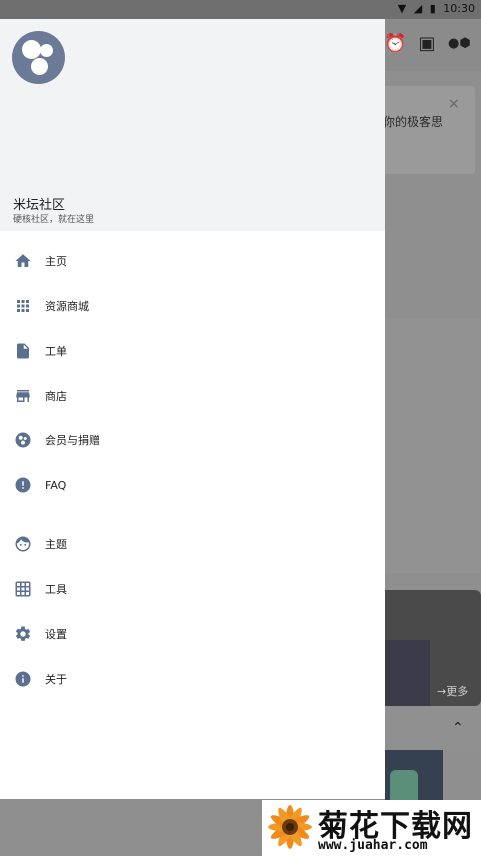 This screenshot has height=856, width=481. What do you see at coordinates (395, 44) in the screenshot?
I see `alarm-icon: ⏰` at bounding box center [395, 44].